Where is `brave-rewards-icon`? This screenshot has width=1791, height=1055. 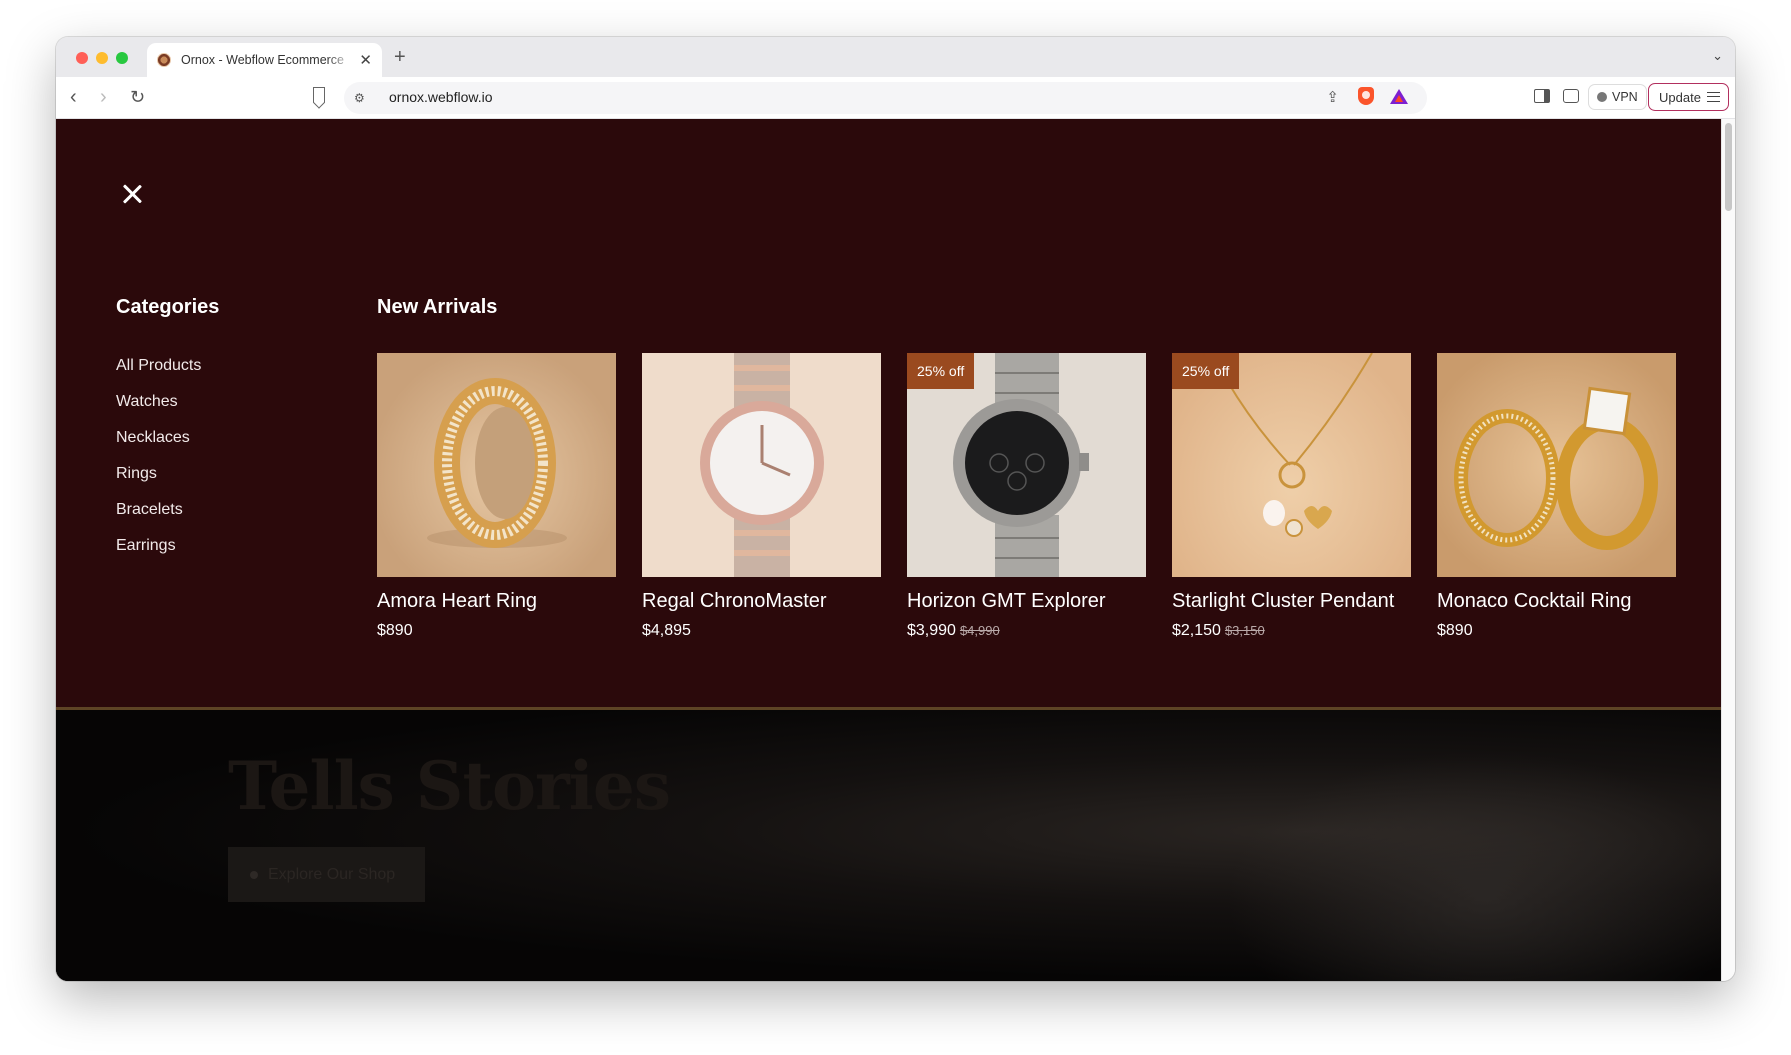
brave-rewards-icon is located at coordinates (1399, 96).